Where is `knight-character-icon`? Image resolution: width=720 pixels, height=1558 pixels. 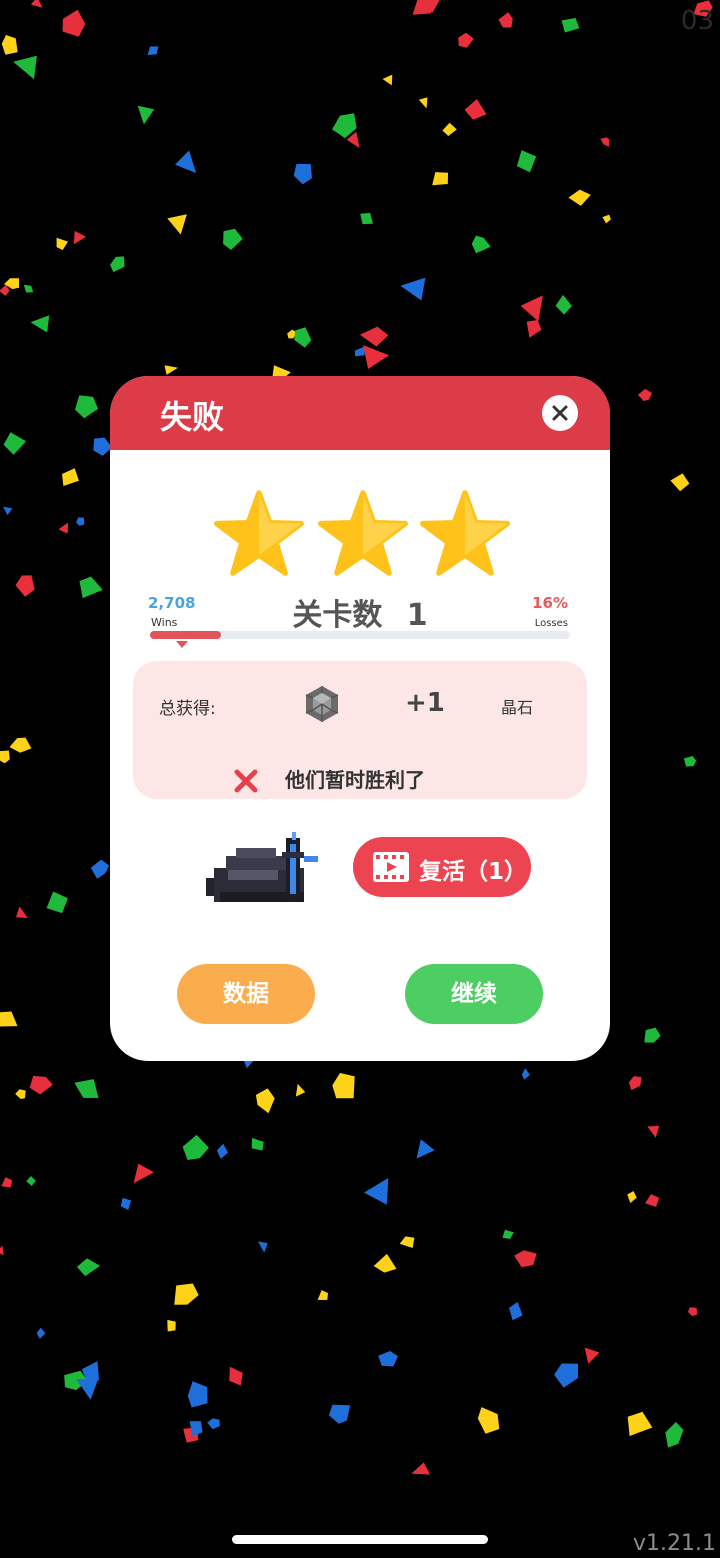
knight-character-icon is located at coordinates (262, 867).